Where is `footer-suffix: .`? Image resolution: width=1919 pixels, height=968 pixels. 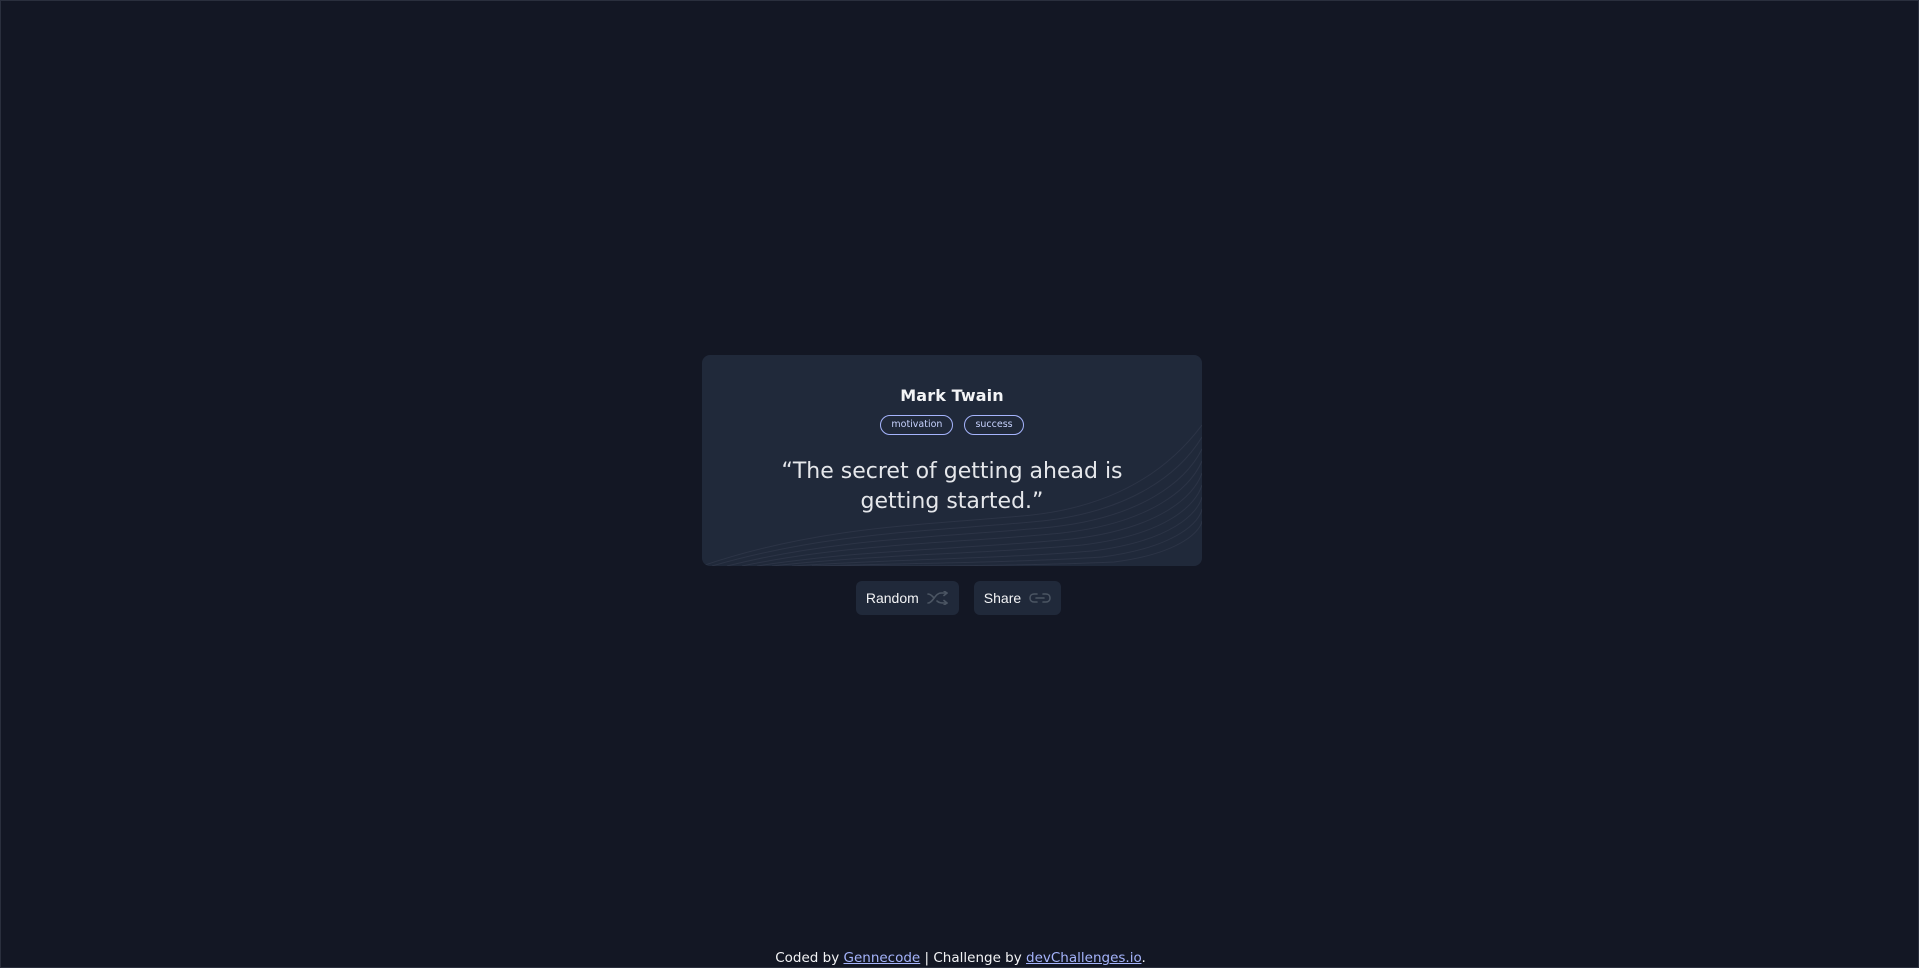
footer-suffix: . is located at coordinates (1143, 958).